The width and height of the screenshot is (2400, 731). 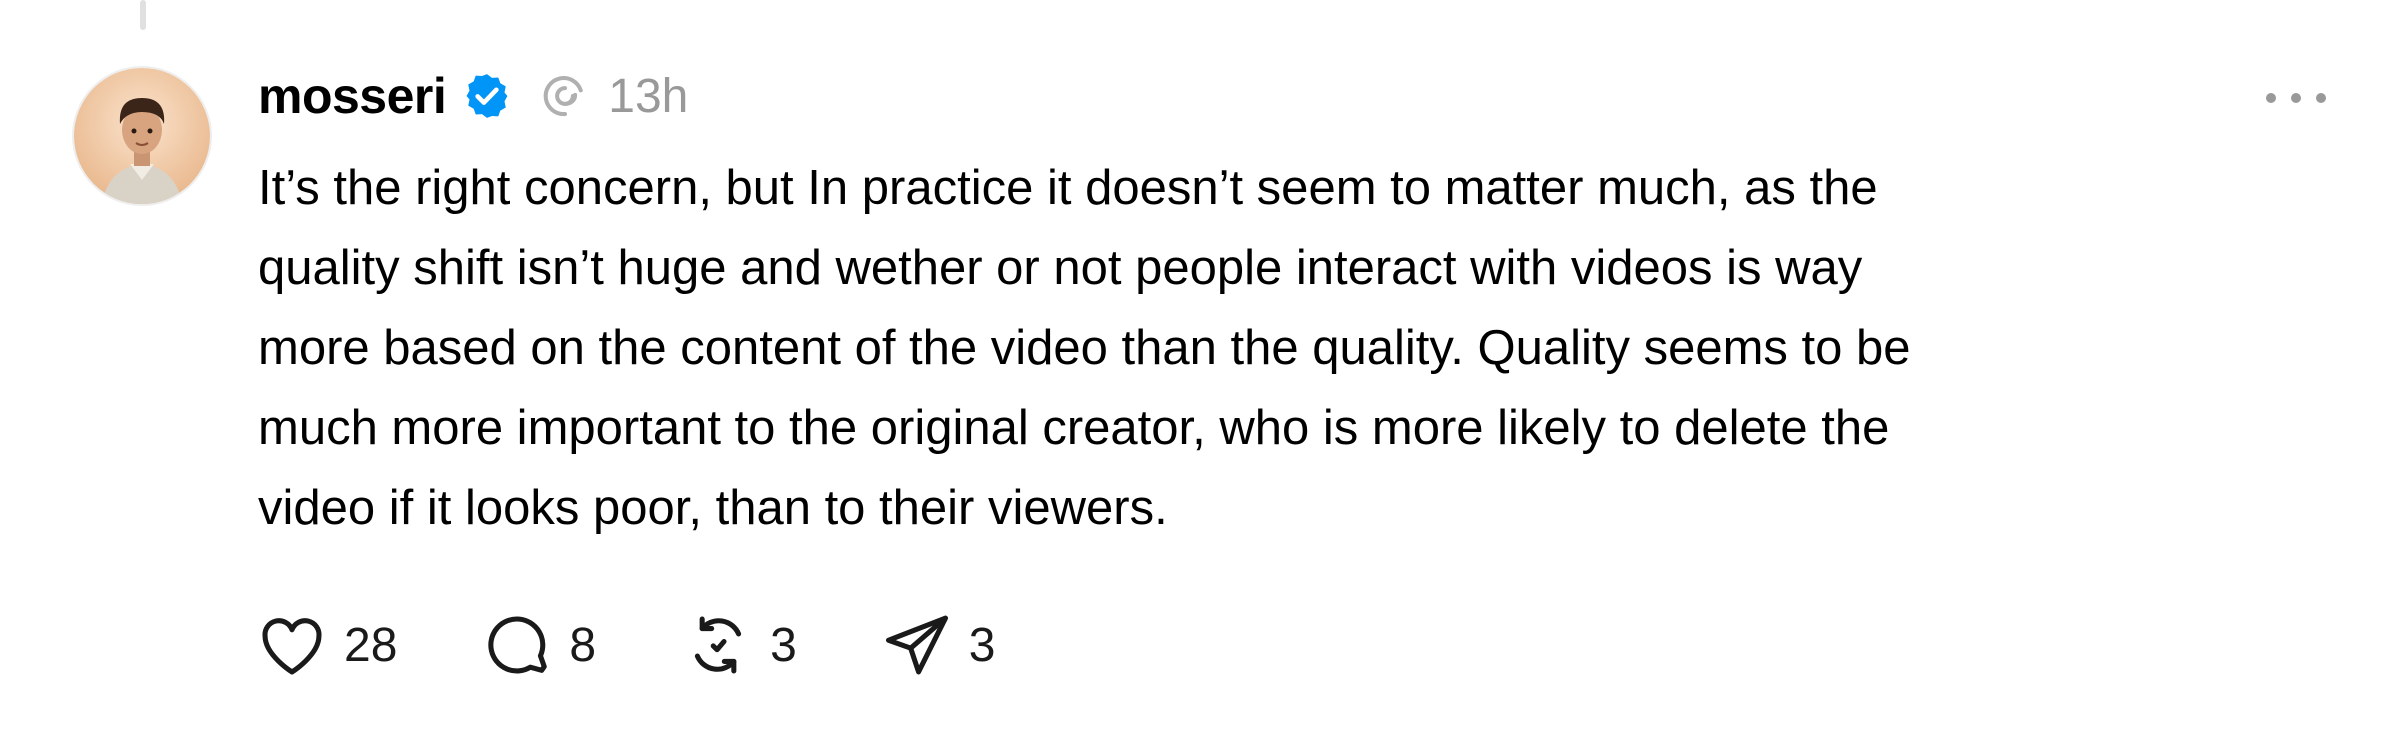 I want to click on post-header: mosseri 13h, so click(x=473, y=96).